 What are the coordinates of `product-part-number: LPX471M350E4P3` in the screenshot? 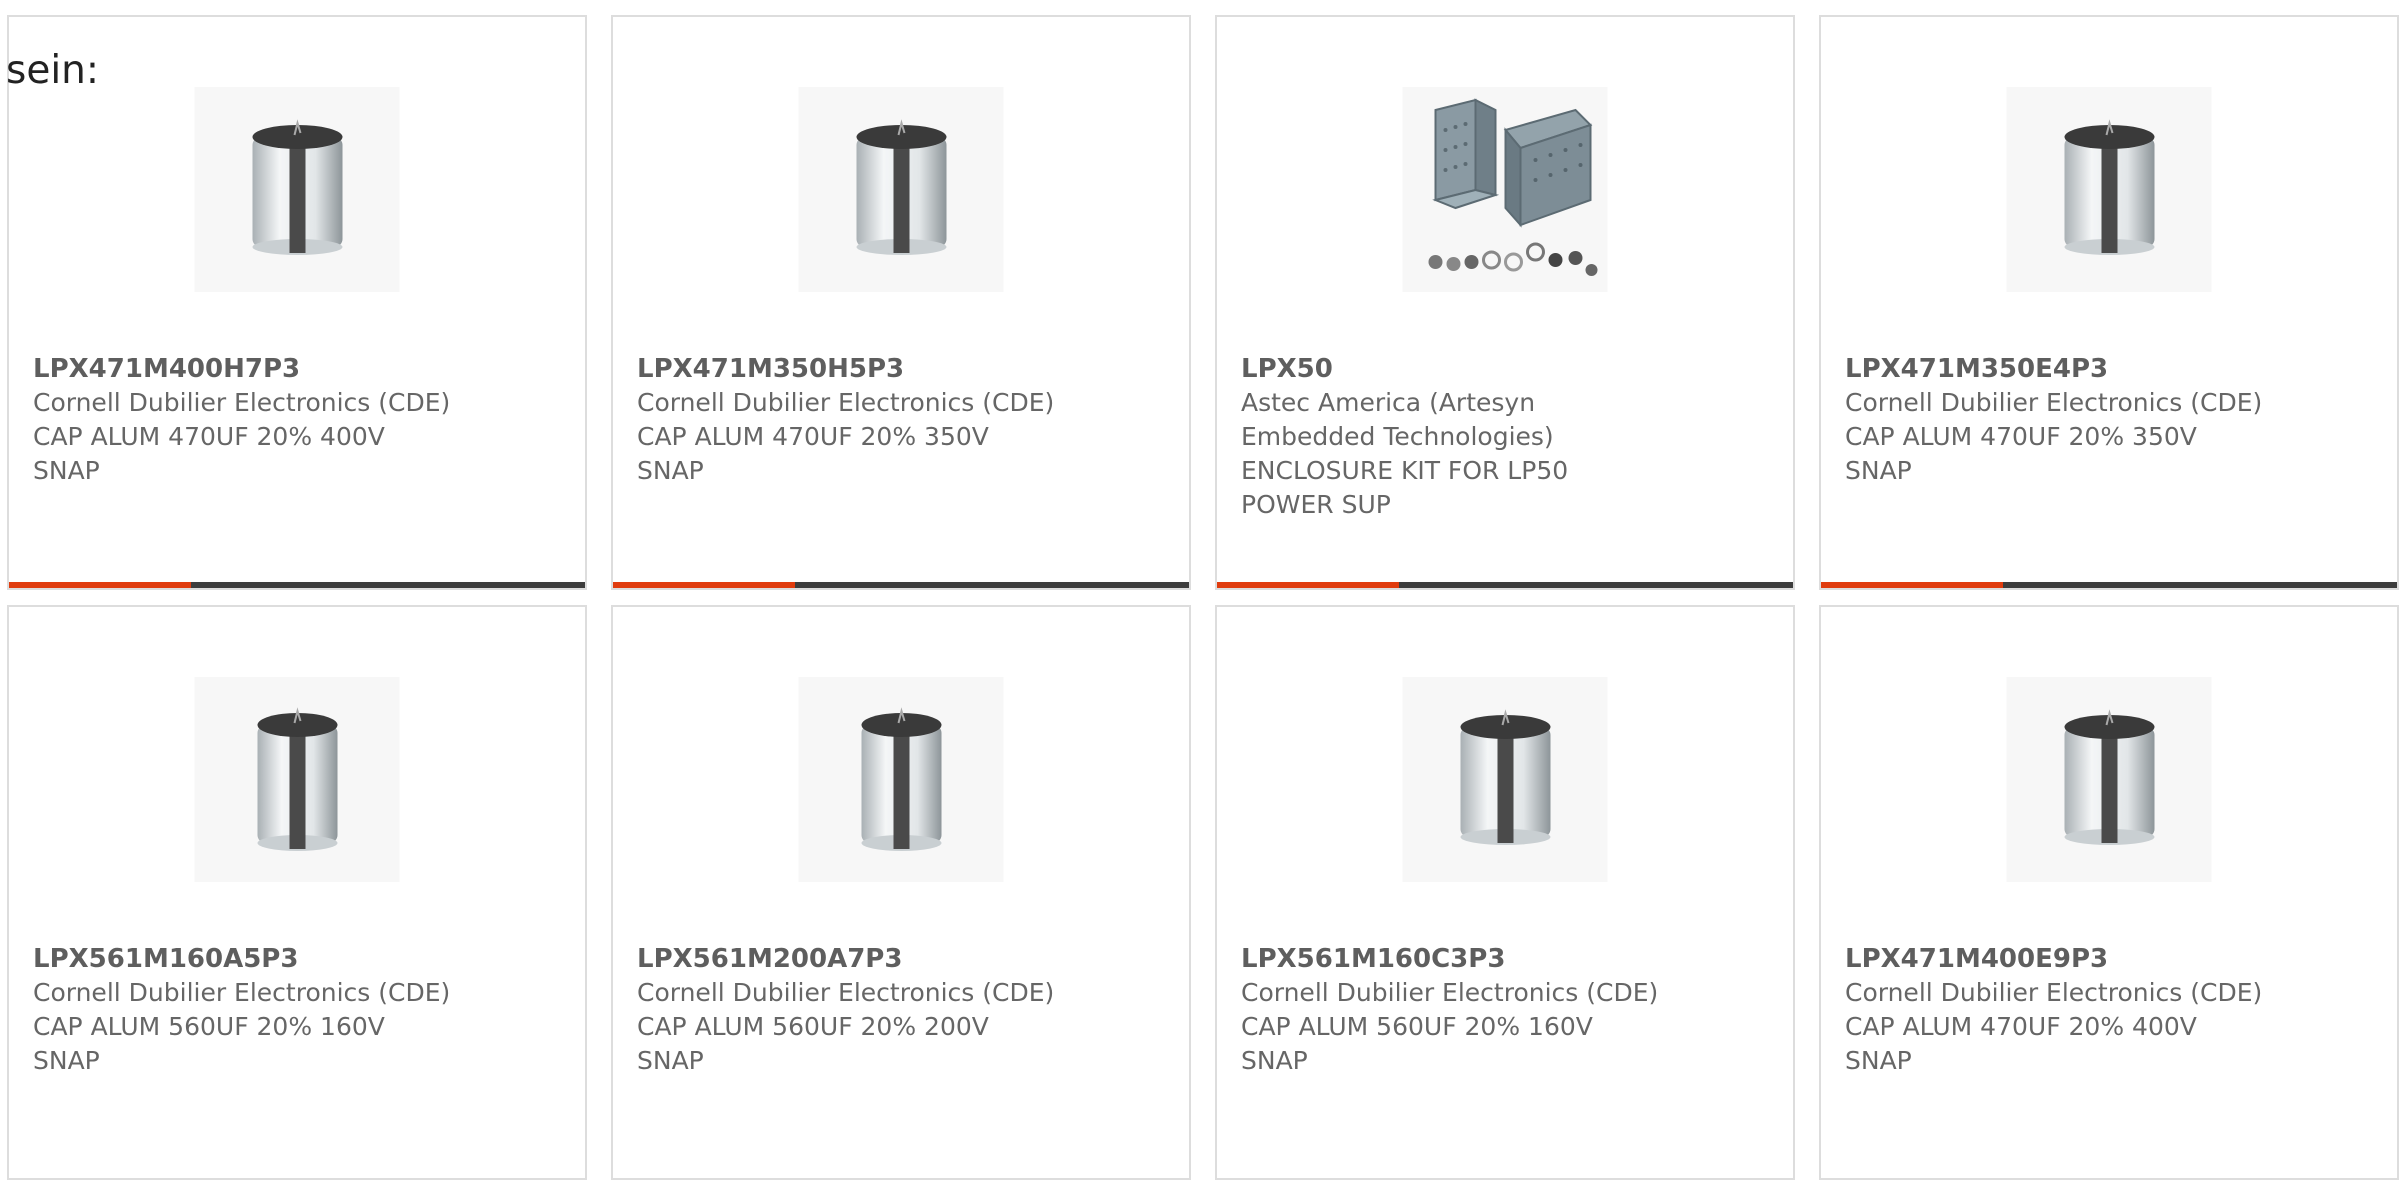 It's located at (1976, 369).